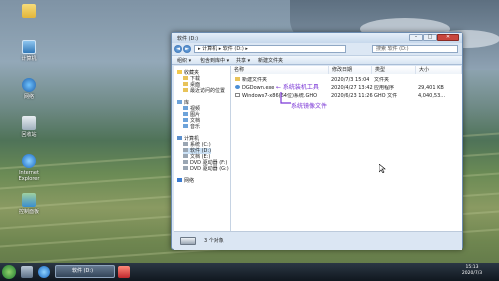 The height and width of the screenshot is (281, 499). I want to click on taskbar: 软件 (D:) 15:13 2020/7/3, so click(249, 272).